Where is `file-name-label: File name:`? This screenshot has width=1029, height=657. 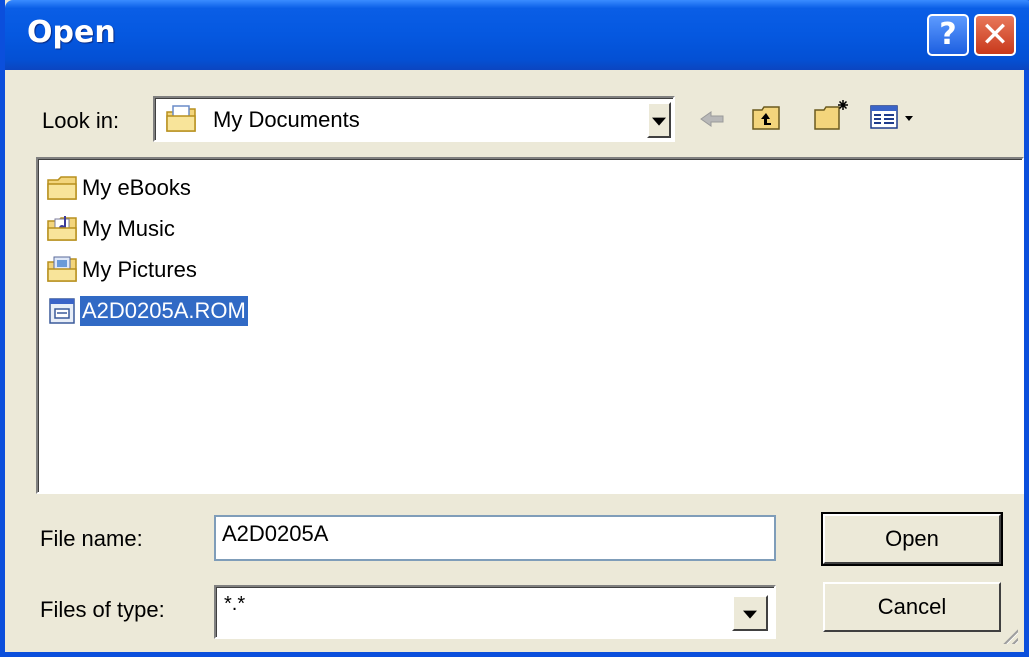 file-name-label: File name: is located at coordinates (91, 538).